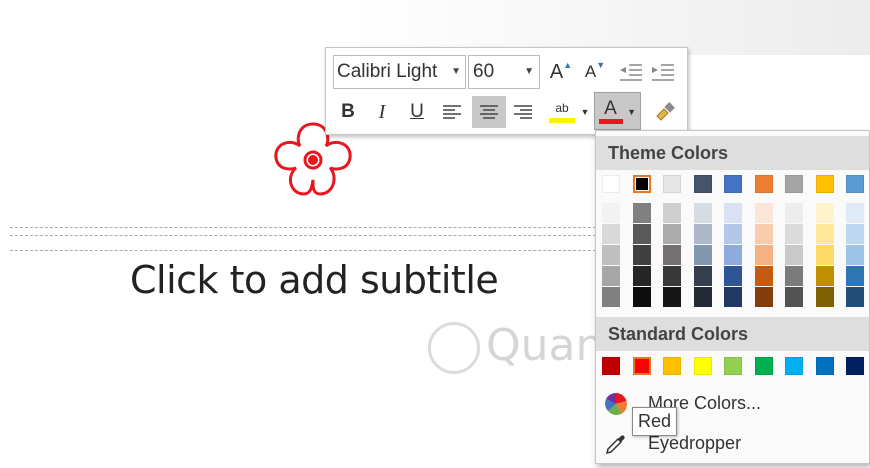 The width and height of the screenshot is (870, 468). What do you see at coordinates (617, 111) in the screenshot?
I see `font-color-button: A ▼` at bounding box center [617, 111].